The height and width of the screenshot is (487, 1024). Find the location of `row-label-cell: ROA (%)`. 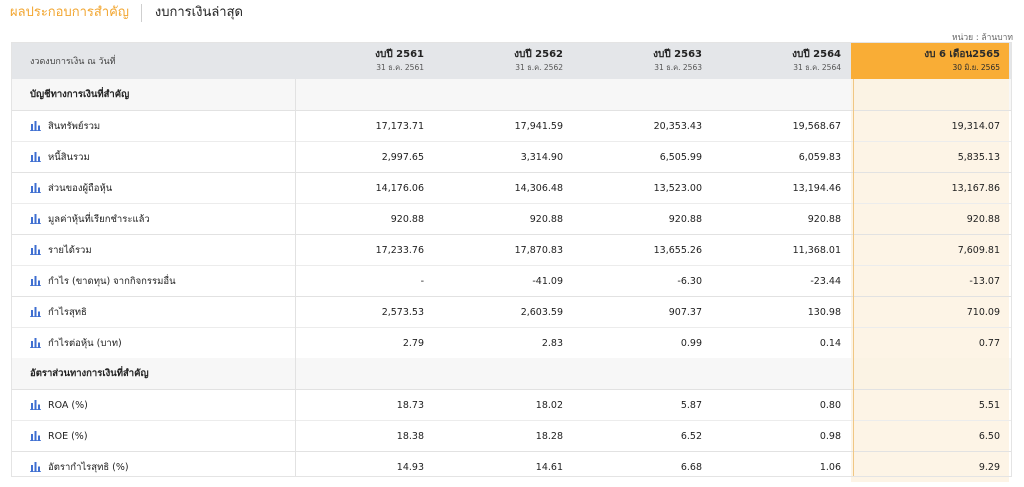

row-label-cell: ROA (%) is located at coordinates (153, 405).